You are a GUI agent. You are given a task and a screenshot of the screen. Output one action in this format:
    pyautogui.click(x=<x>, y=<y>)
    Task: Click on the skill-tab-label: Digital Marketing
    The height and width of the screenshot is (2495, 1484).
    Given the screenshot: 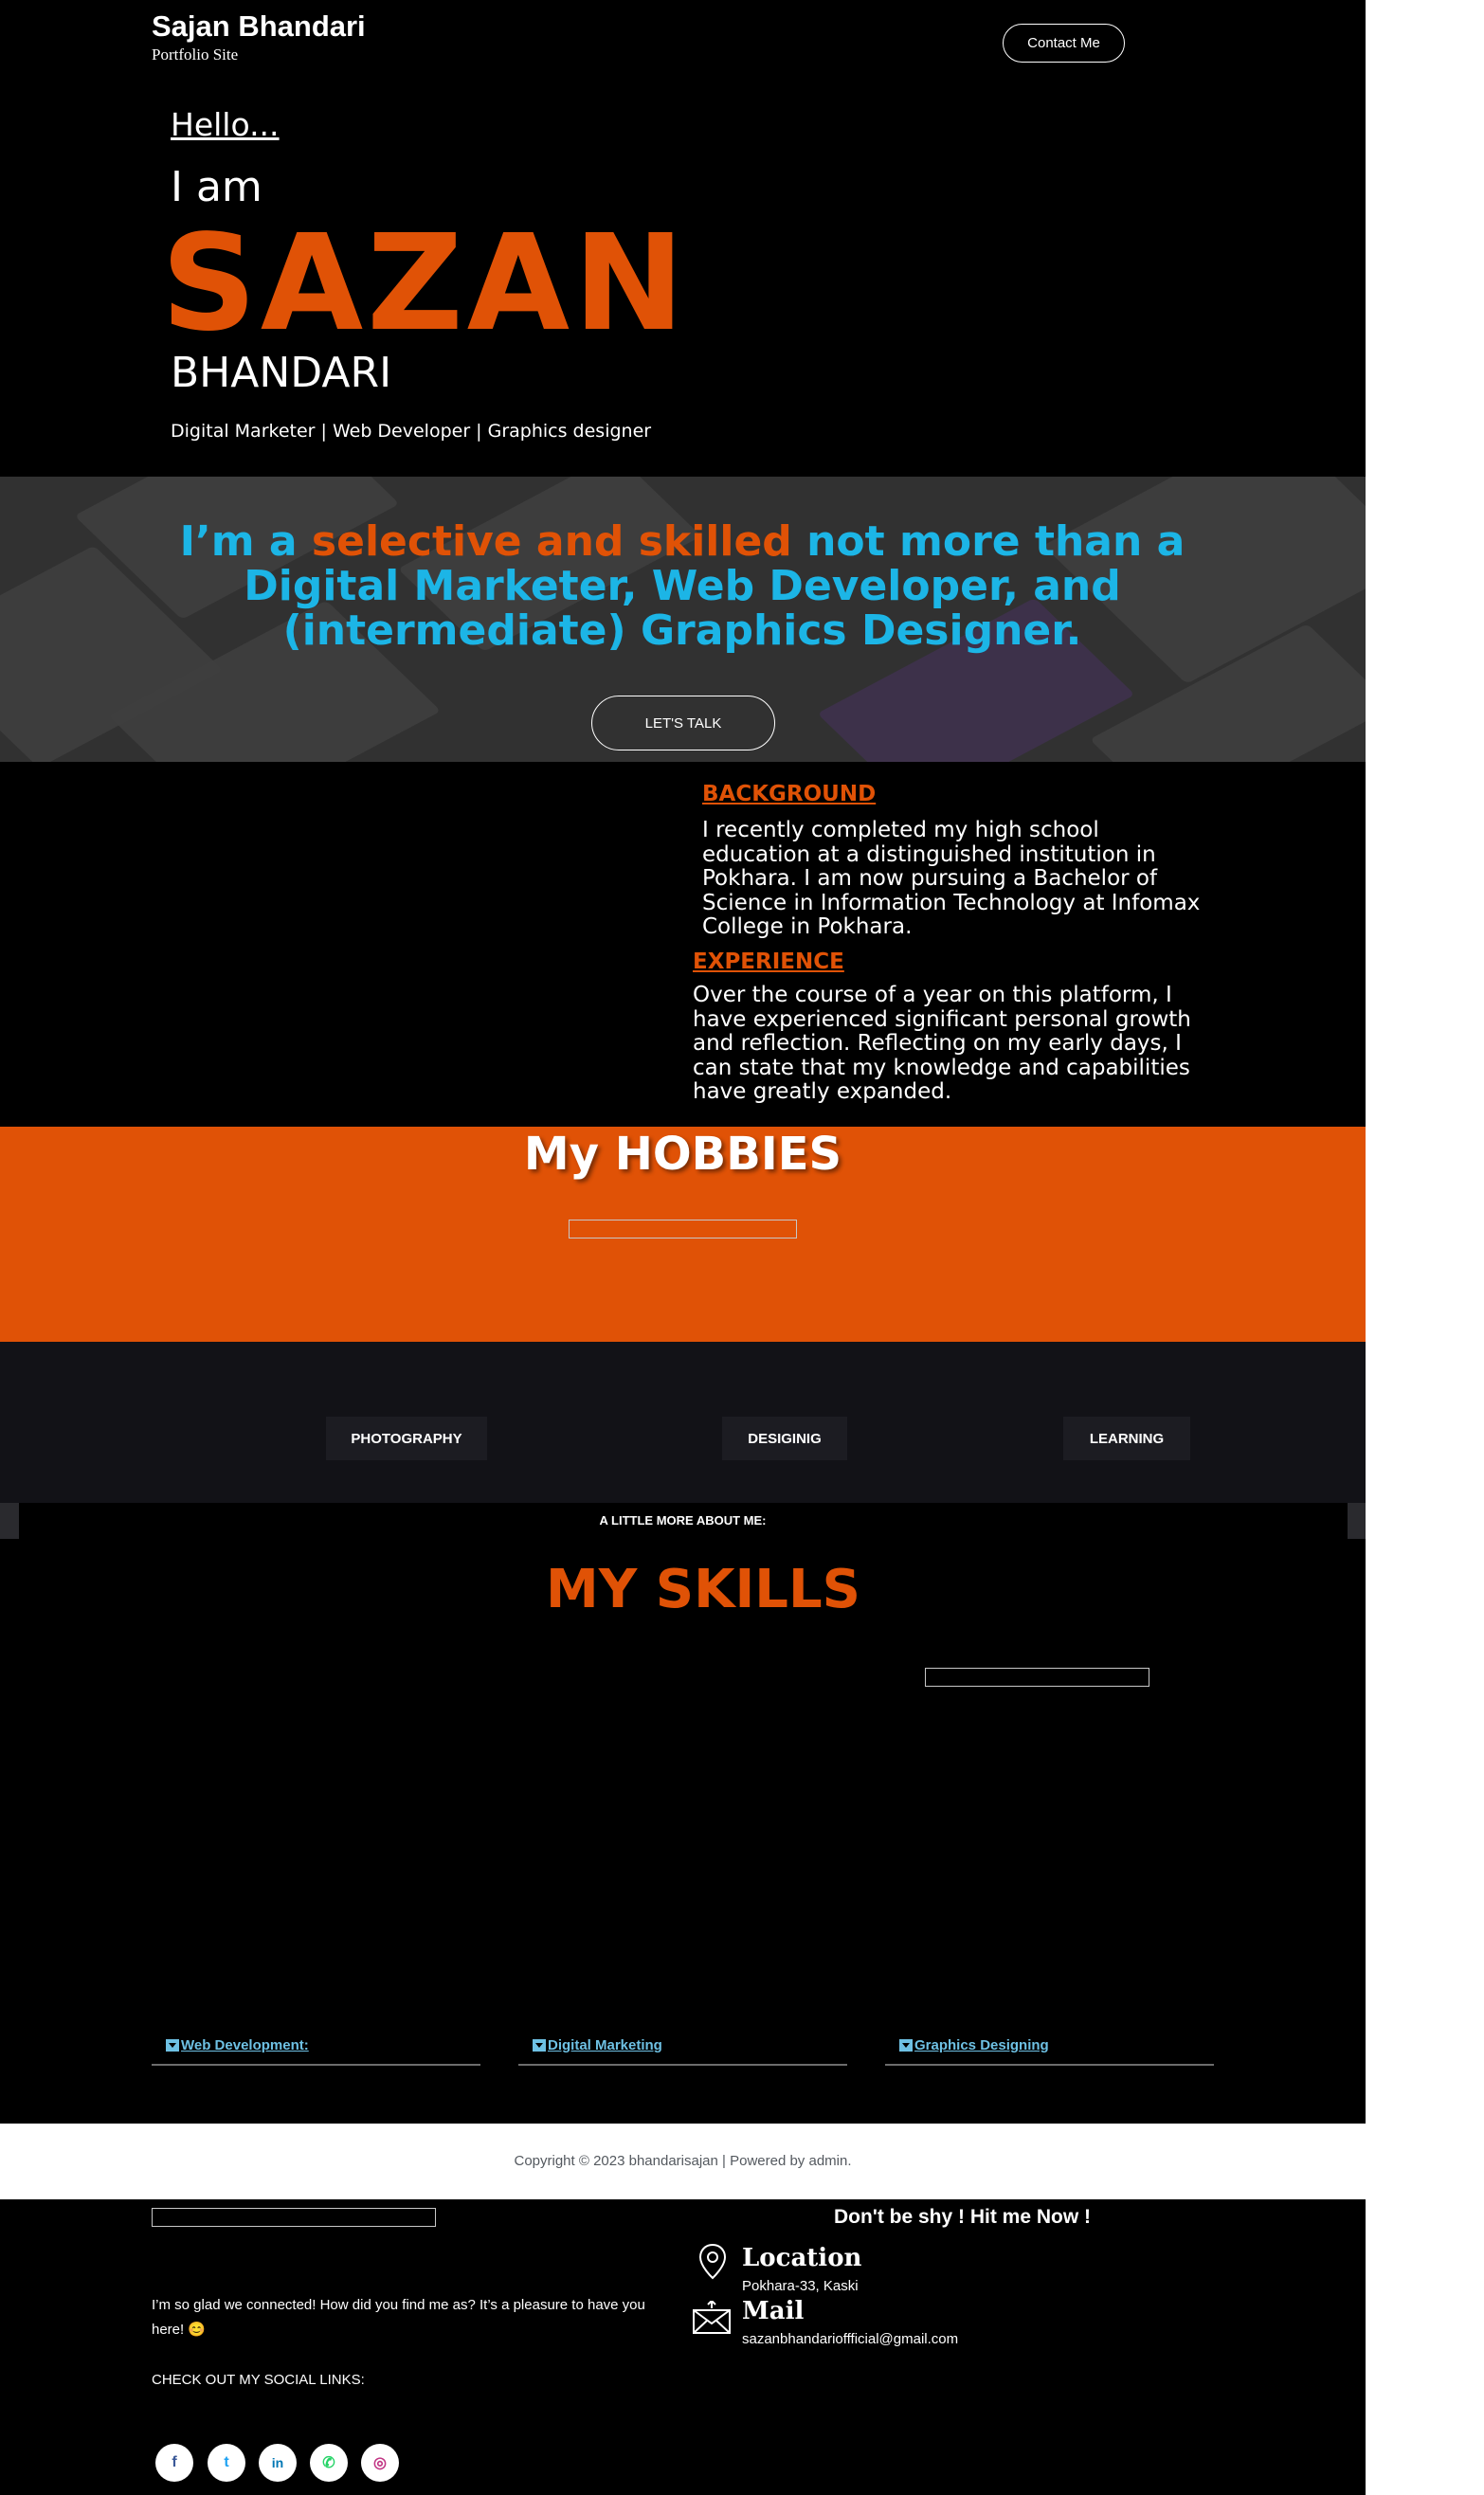 What is the action you would take?
    pyautogui.click(x=605, y=2045)
    